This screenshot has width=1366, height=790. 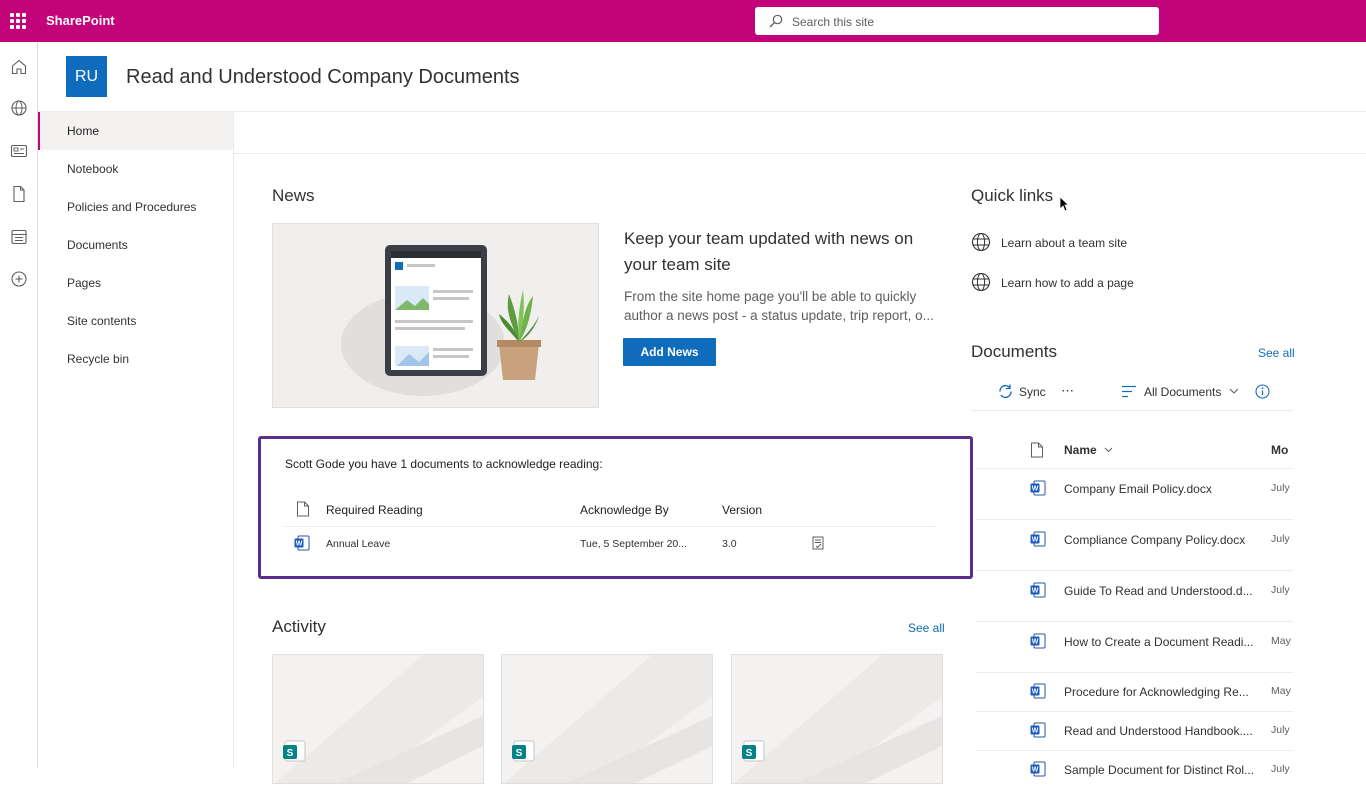 What do you see at coordinates (19, 279) in the screenshot?
I see `add-icon` at bounding box center [19, 279].